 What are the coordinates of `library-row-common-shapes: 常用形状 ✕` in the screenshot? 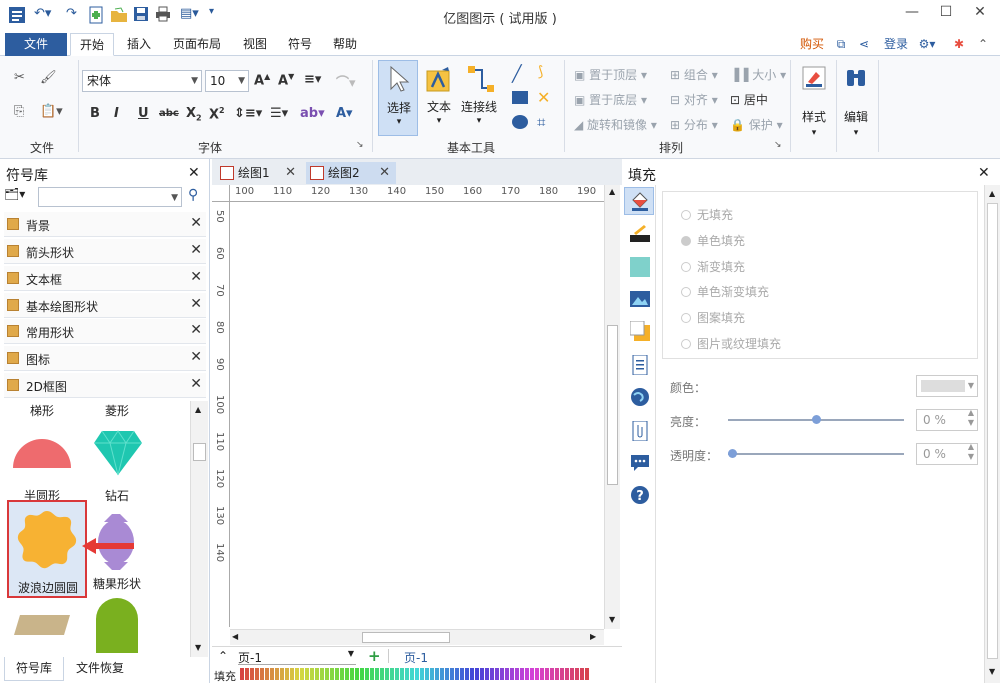 It's located at (105, 331).